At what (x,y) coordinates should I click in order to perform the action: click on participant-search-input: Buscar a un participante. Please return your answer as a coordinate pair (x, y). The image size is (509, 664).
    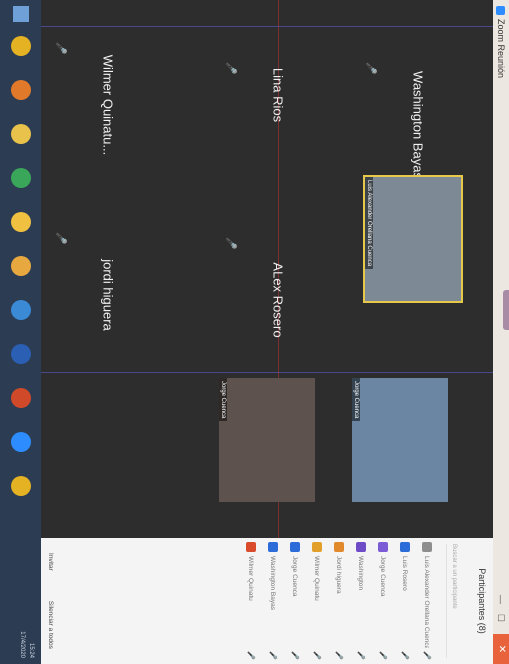
    Looking at the image, I should click on (451, 601).